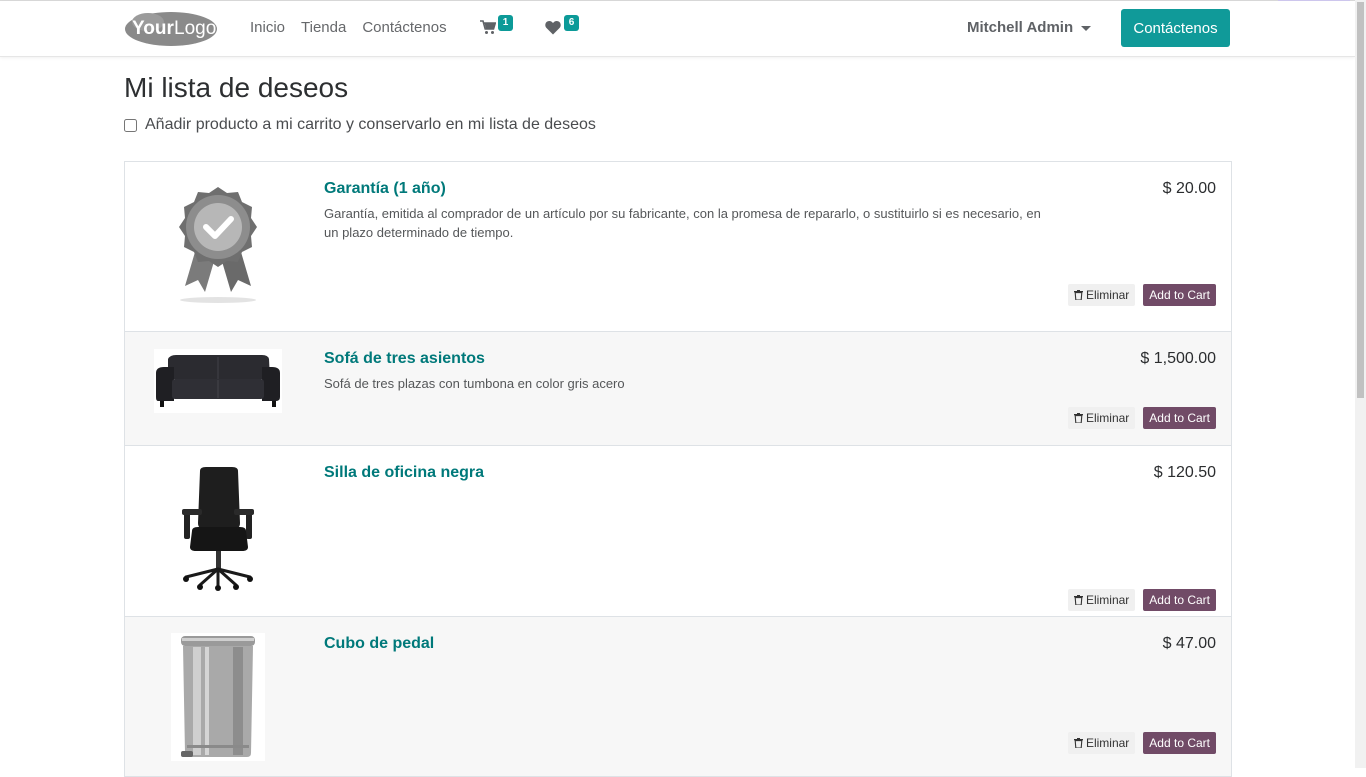 The height and width of the screenshot is (777, 1366). Describe the element at coordinates (571, 23) in the screenshot. I see `wishlist-count-badge: 6` at that location.